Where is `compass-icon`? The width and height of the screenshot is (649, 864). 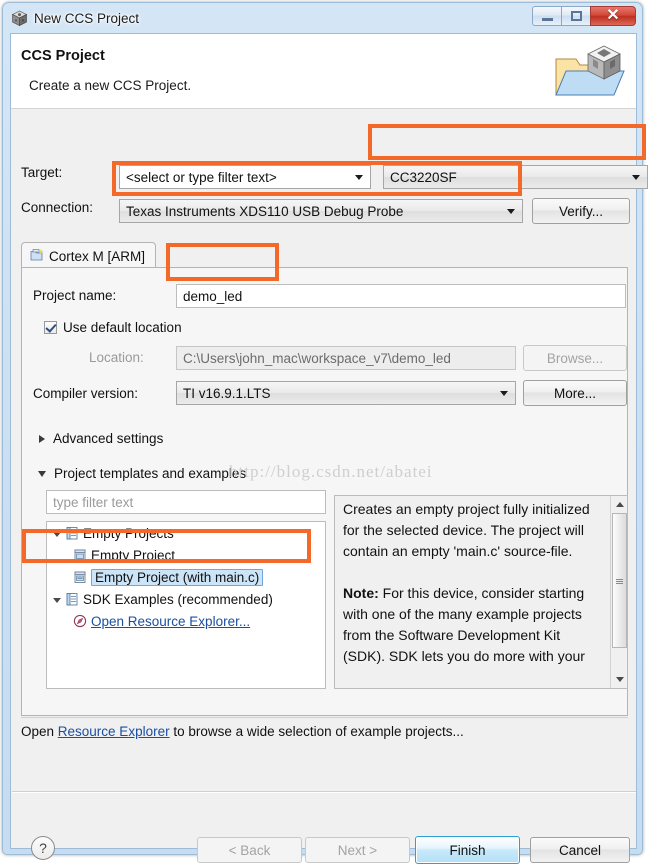
compass-icon is located at coordinates (80, 621).